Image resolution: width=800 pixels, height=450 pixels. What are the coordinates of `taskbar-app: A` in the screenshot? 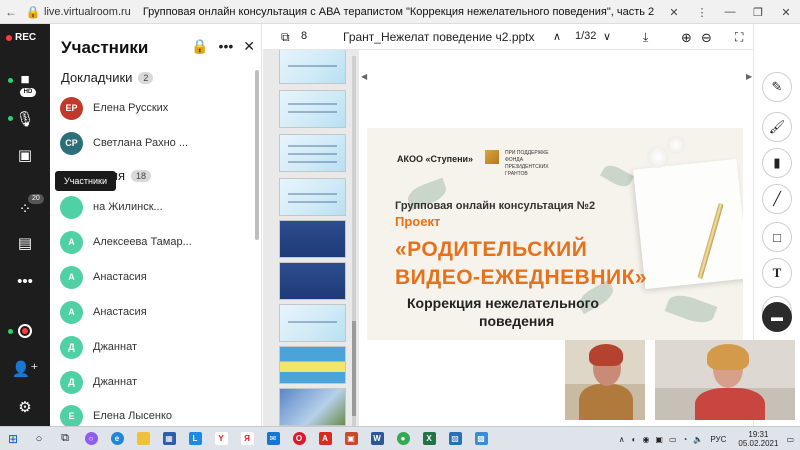 It's located at (325, 438).